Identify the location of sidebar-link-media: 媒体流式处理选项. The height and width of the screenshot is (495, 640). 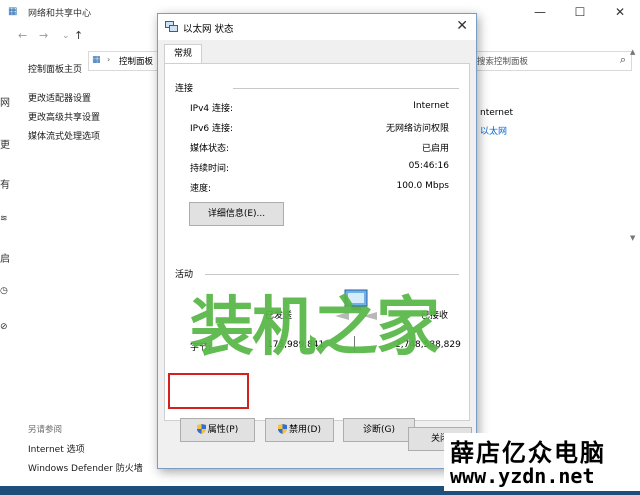
(64, 135).